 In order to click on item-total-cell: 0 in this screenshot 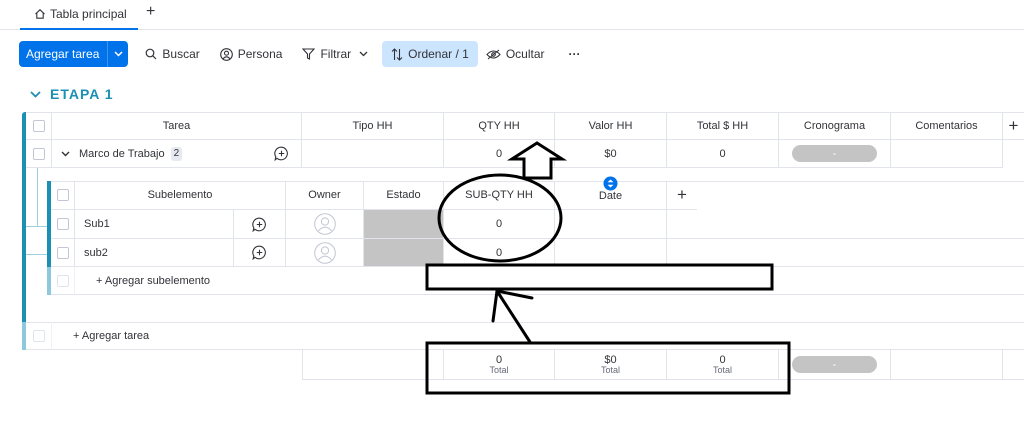, I will do `click(723, 154)`.